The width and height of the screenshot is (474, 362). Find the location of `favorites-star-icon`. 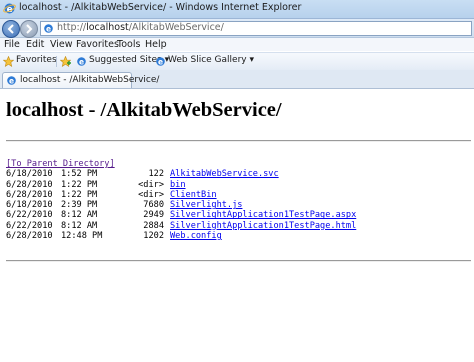

favorites-star-icon is located at coordinates (8, 61).